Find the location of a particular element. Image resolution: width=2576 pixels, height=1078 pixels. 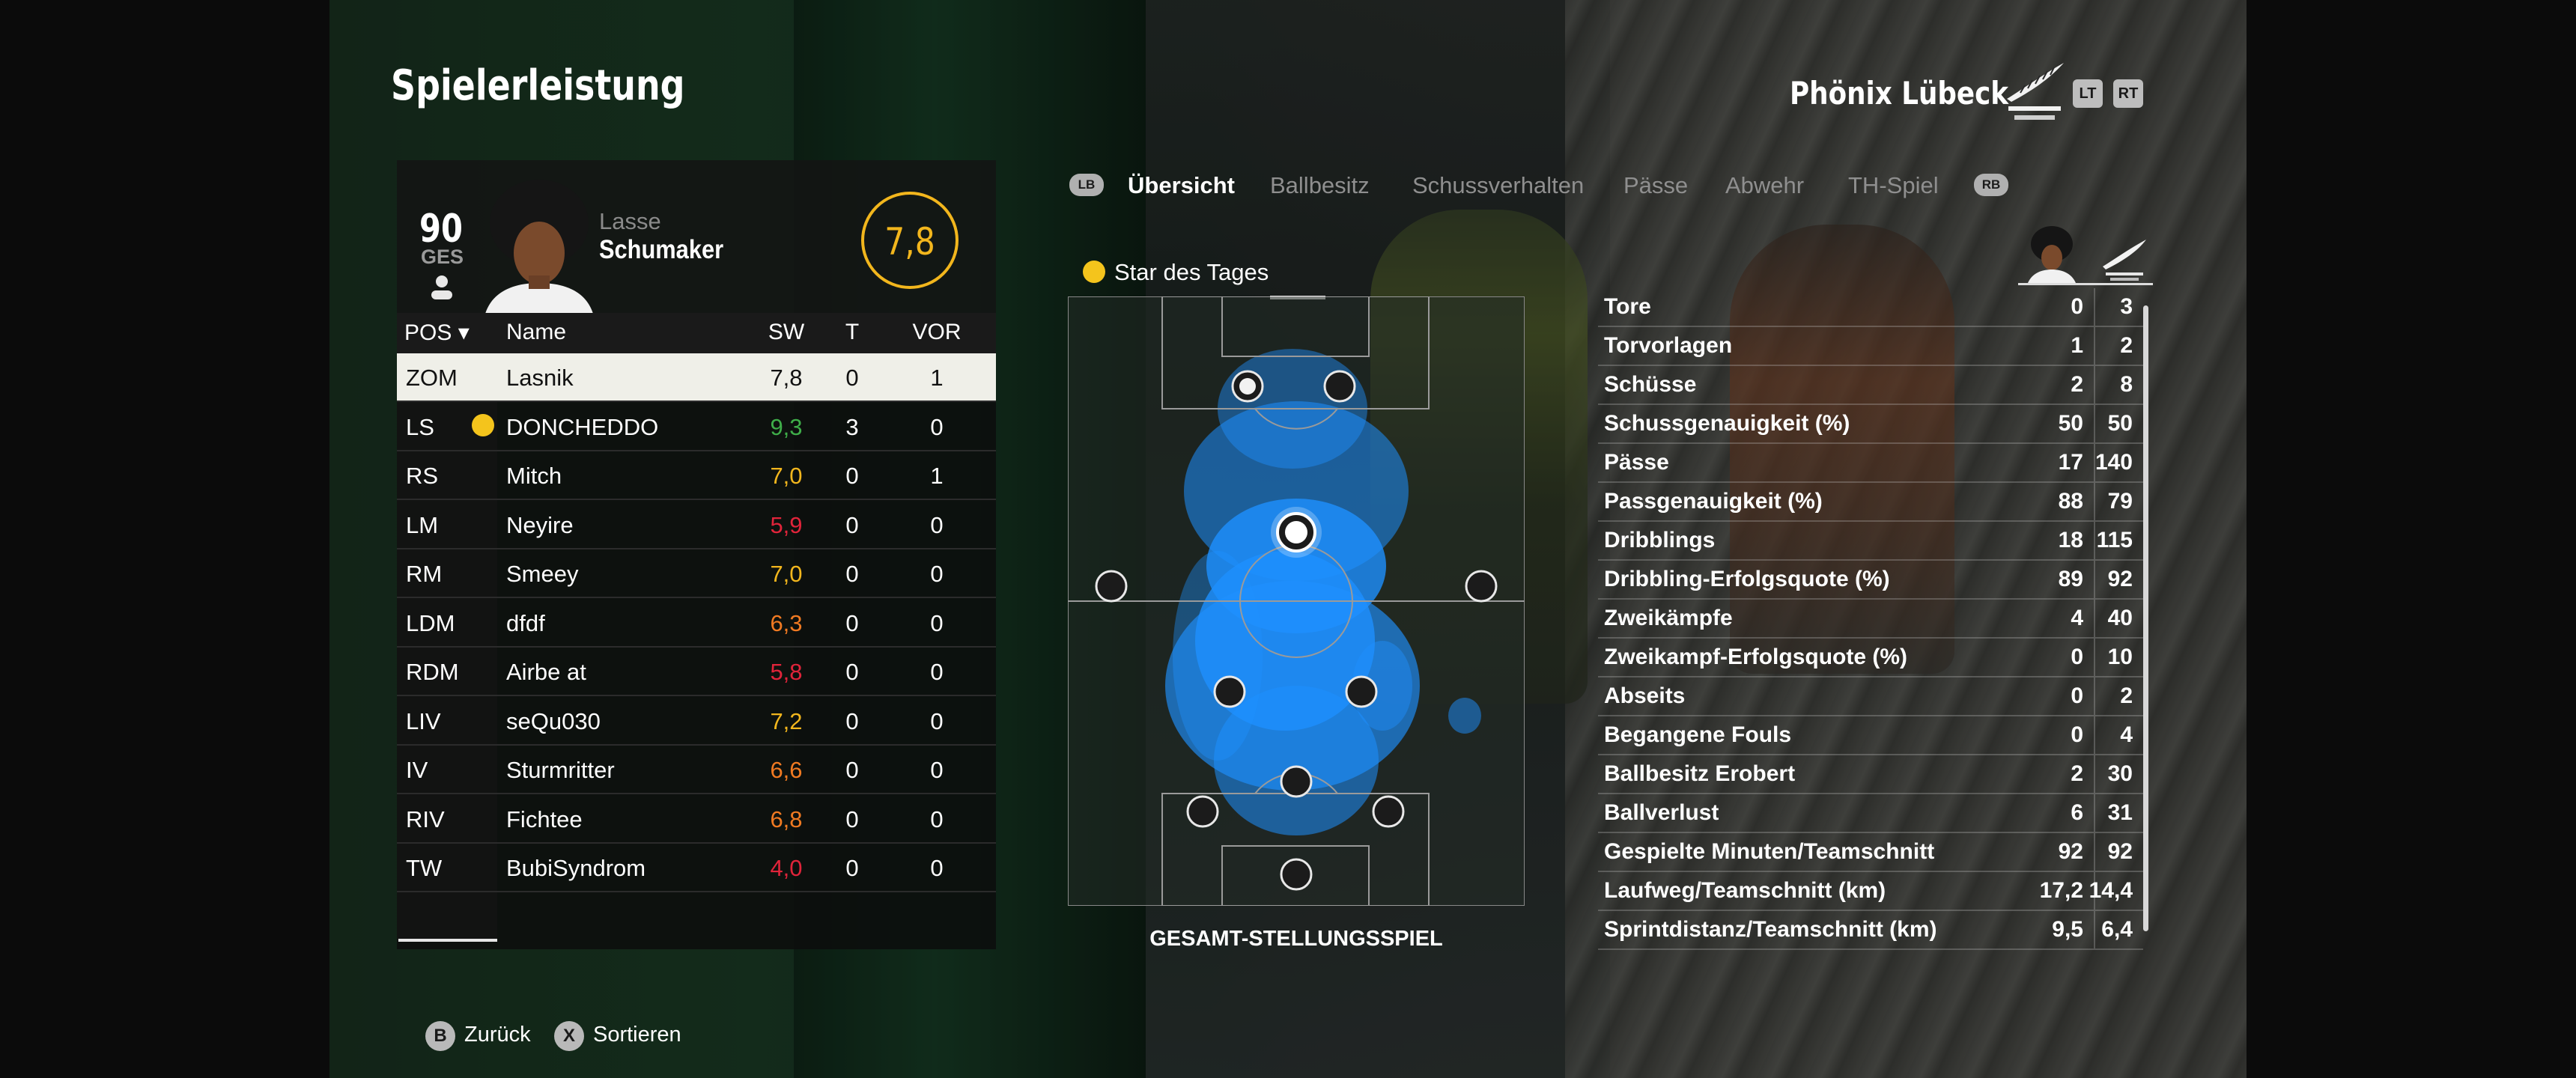

rb-button: RB is located at coordinates (1991, 185).